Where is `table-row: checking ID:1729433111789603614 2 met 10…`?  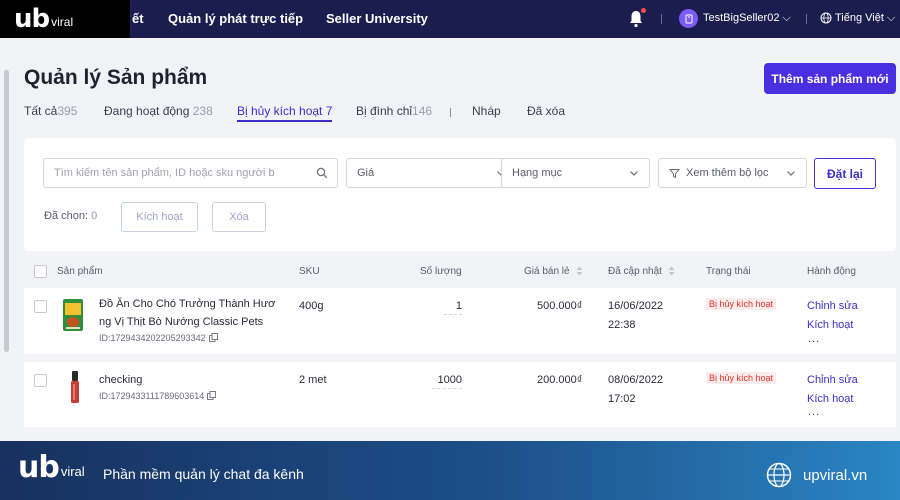 table-row: checking ID:1729433111789603614 2 met 10… is located at coordinates (460, 394).